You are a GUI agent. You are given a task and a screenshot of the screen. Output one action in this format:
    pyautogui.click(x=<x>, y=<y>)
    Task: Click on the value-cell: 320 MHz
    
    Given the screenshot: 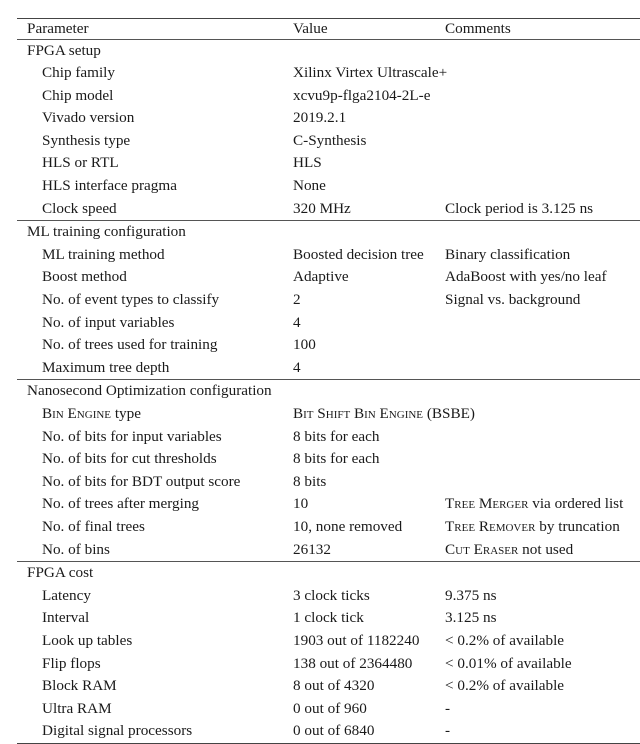 What is the action you would take?
    pyautogui.click(x=322, y=208)
    